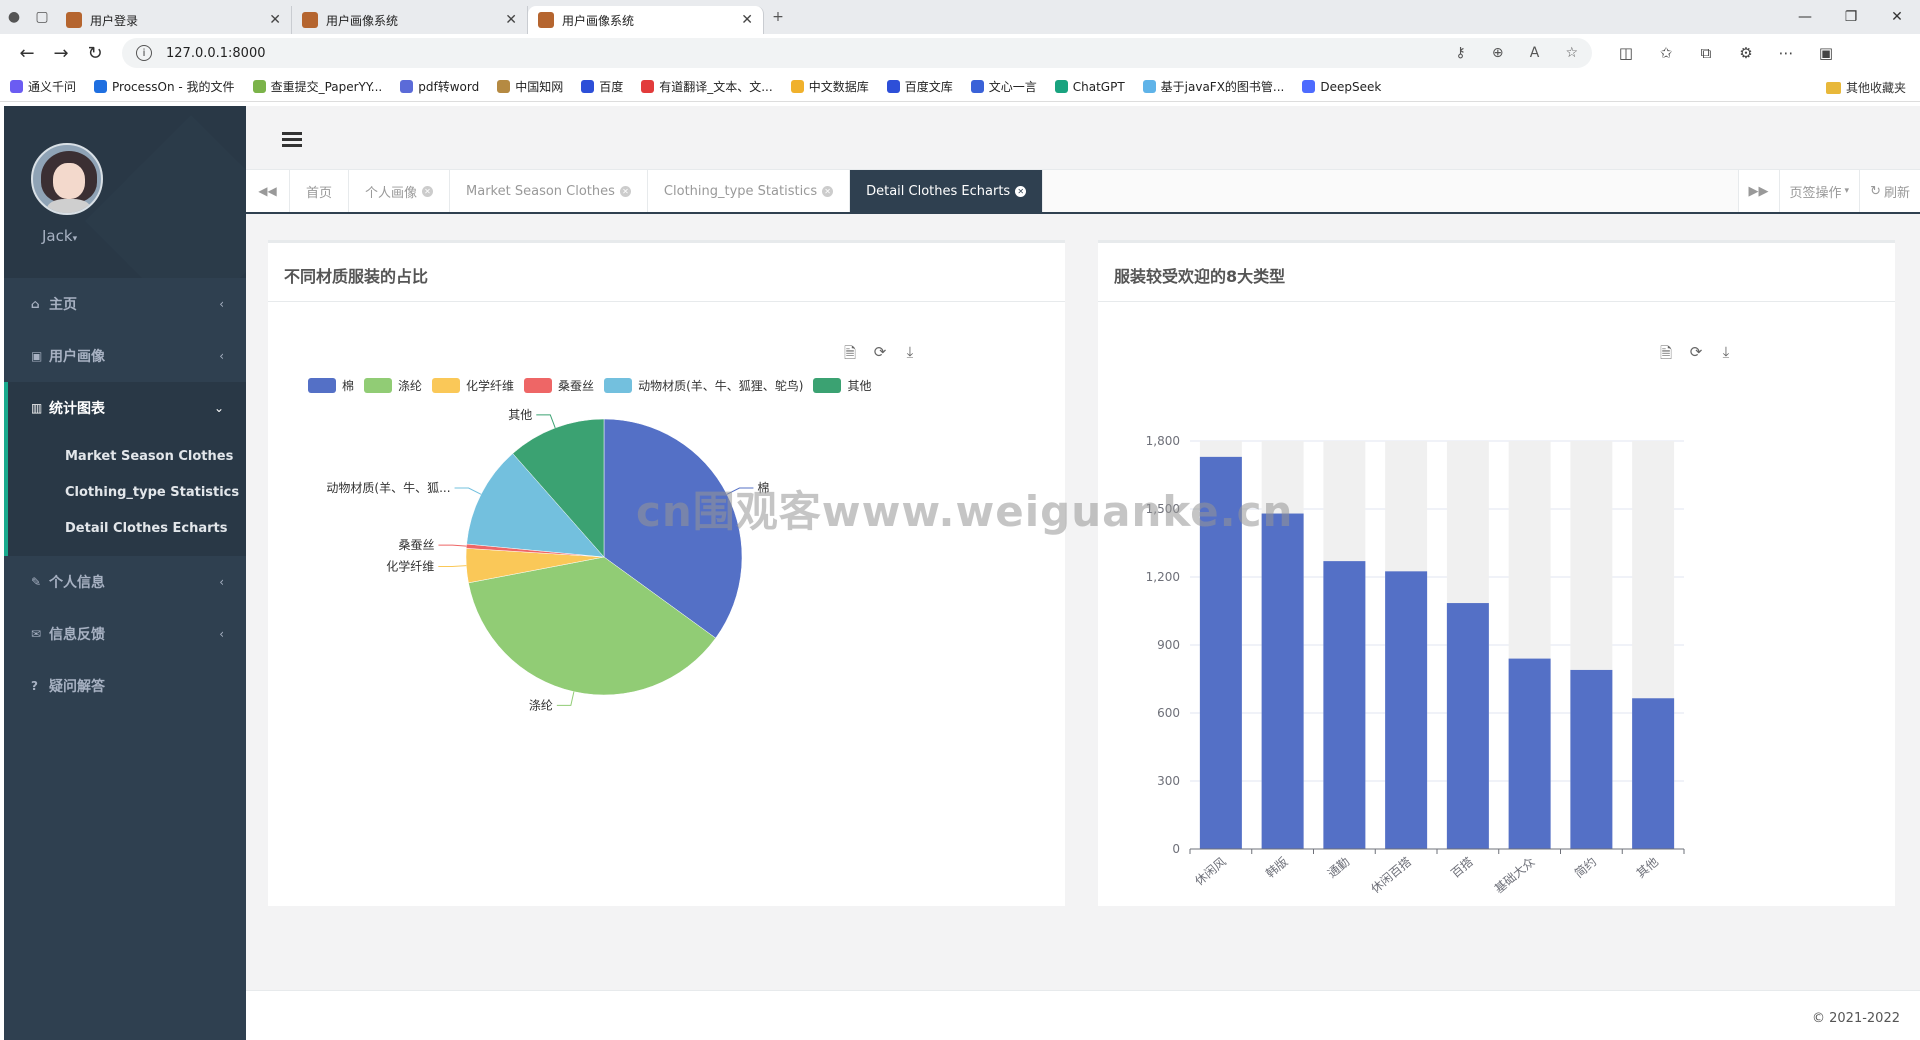  What do you see at coordinates (125, 304) in the screenshot?
I see `sidebar-item-home: ⌂ 主页 ‹` at bounding box center [125, 304].